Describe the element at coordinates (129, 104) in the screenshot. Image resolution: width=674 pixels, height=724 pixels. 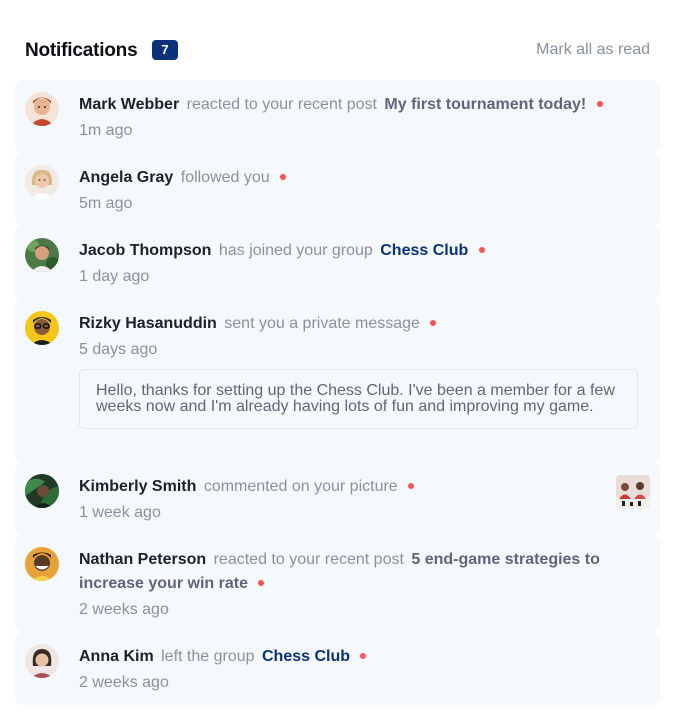
I see `user-name: Mark Webber` at that location.